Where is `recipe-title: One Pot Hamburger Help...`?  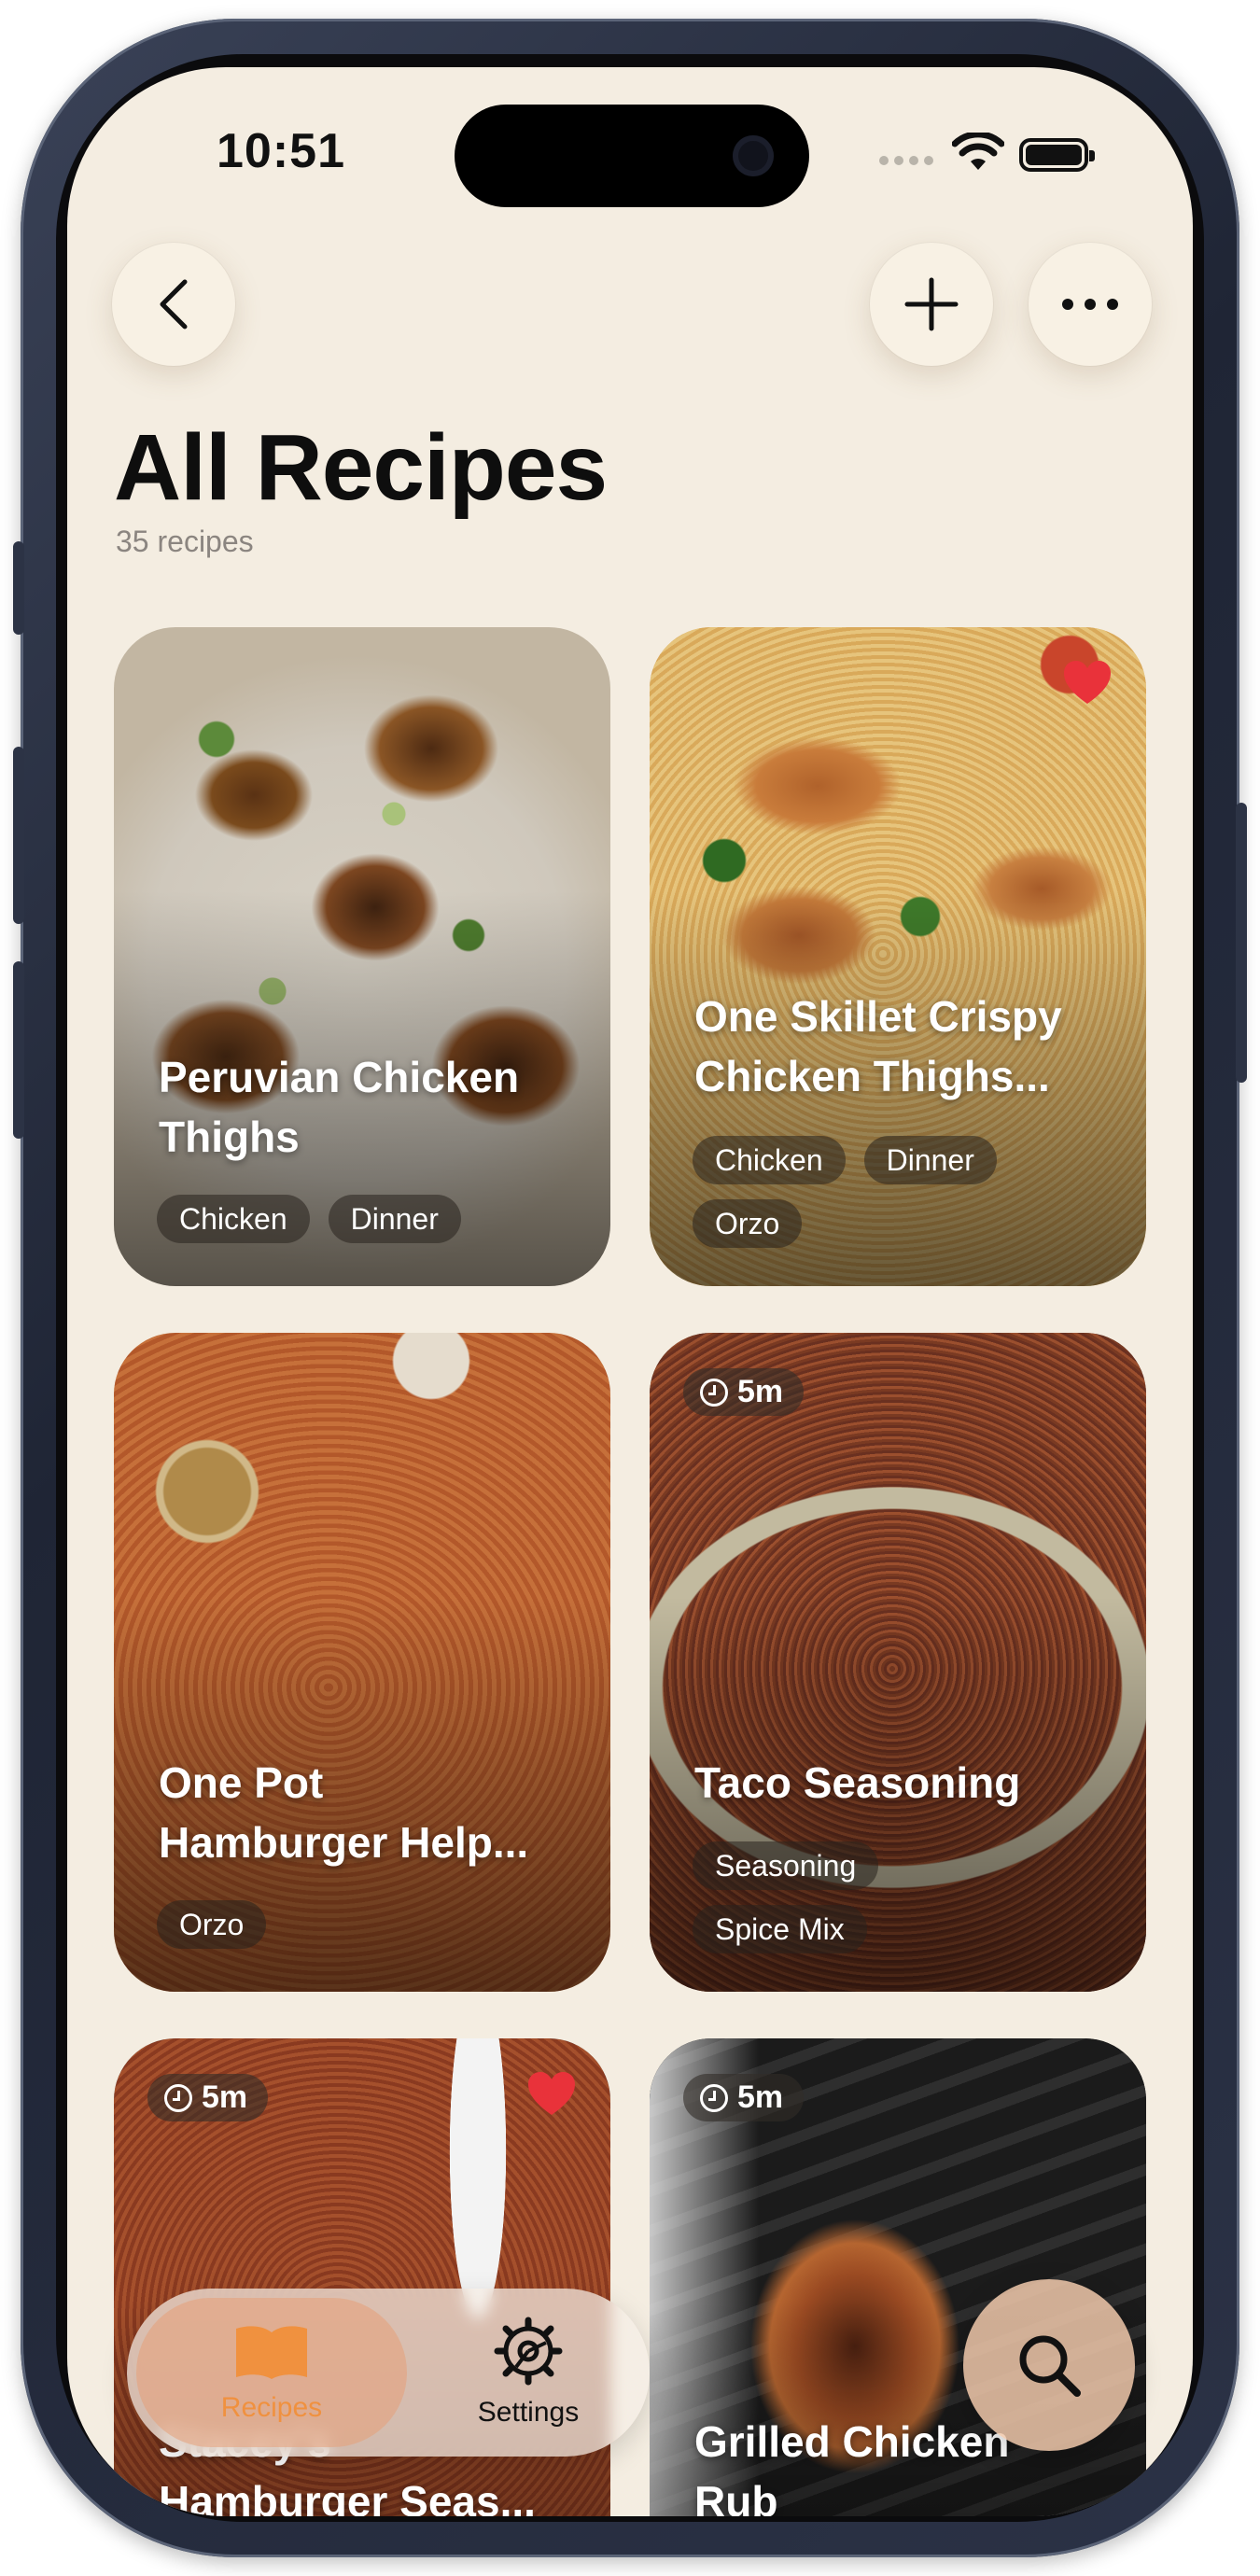
recipe-title: One Pot Hamburger Help... is located at coordinates (344, 1812).